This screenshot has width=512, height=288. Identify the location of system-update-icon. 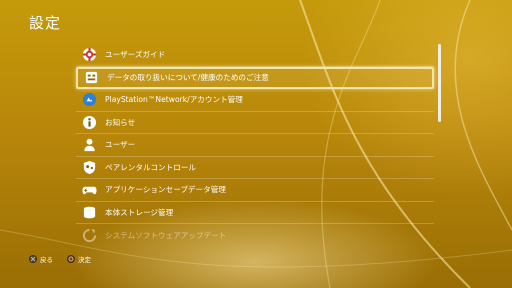
(89, 235).